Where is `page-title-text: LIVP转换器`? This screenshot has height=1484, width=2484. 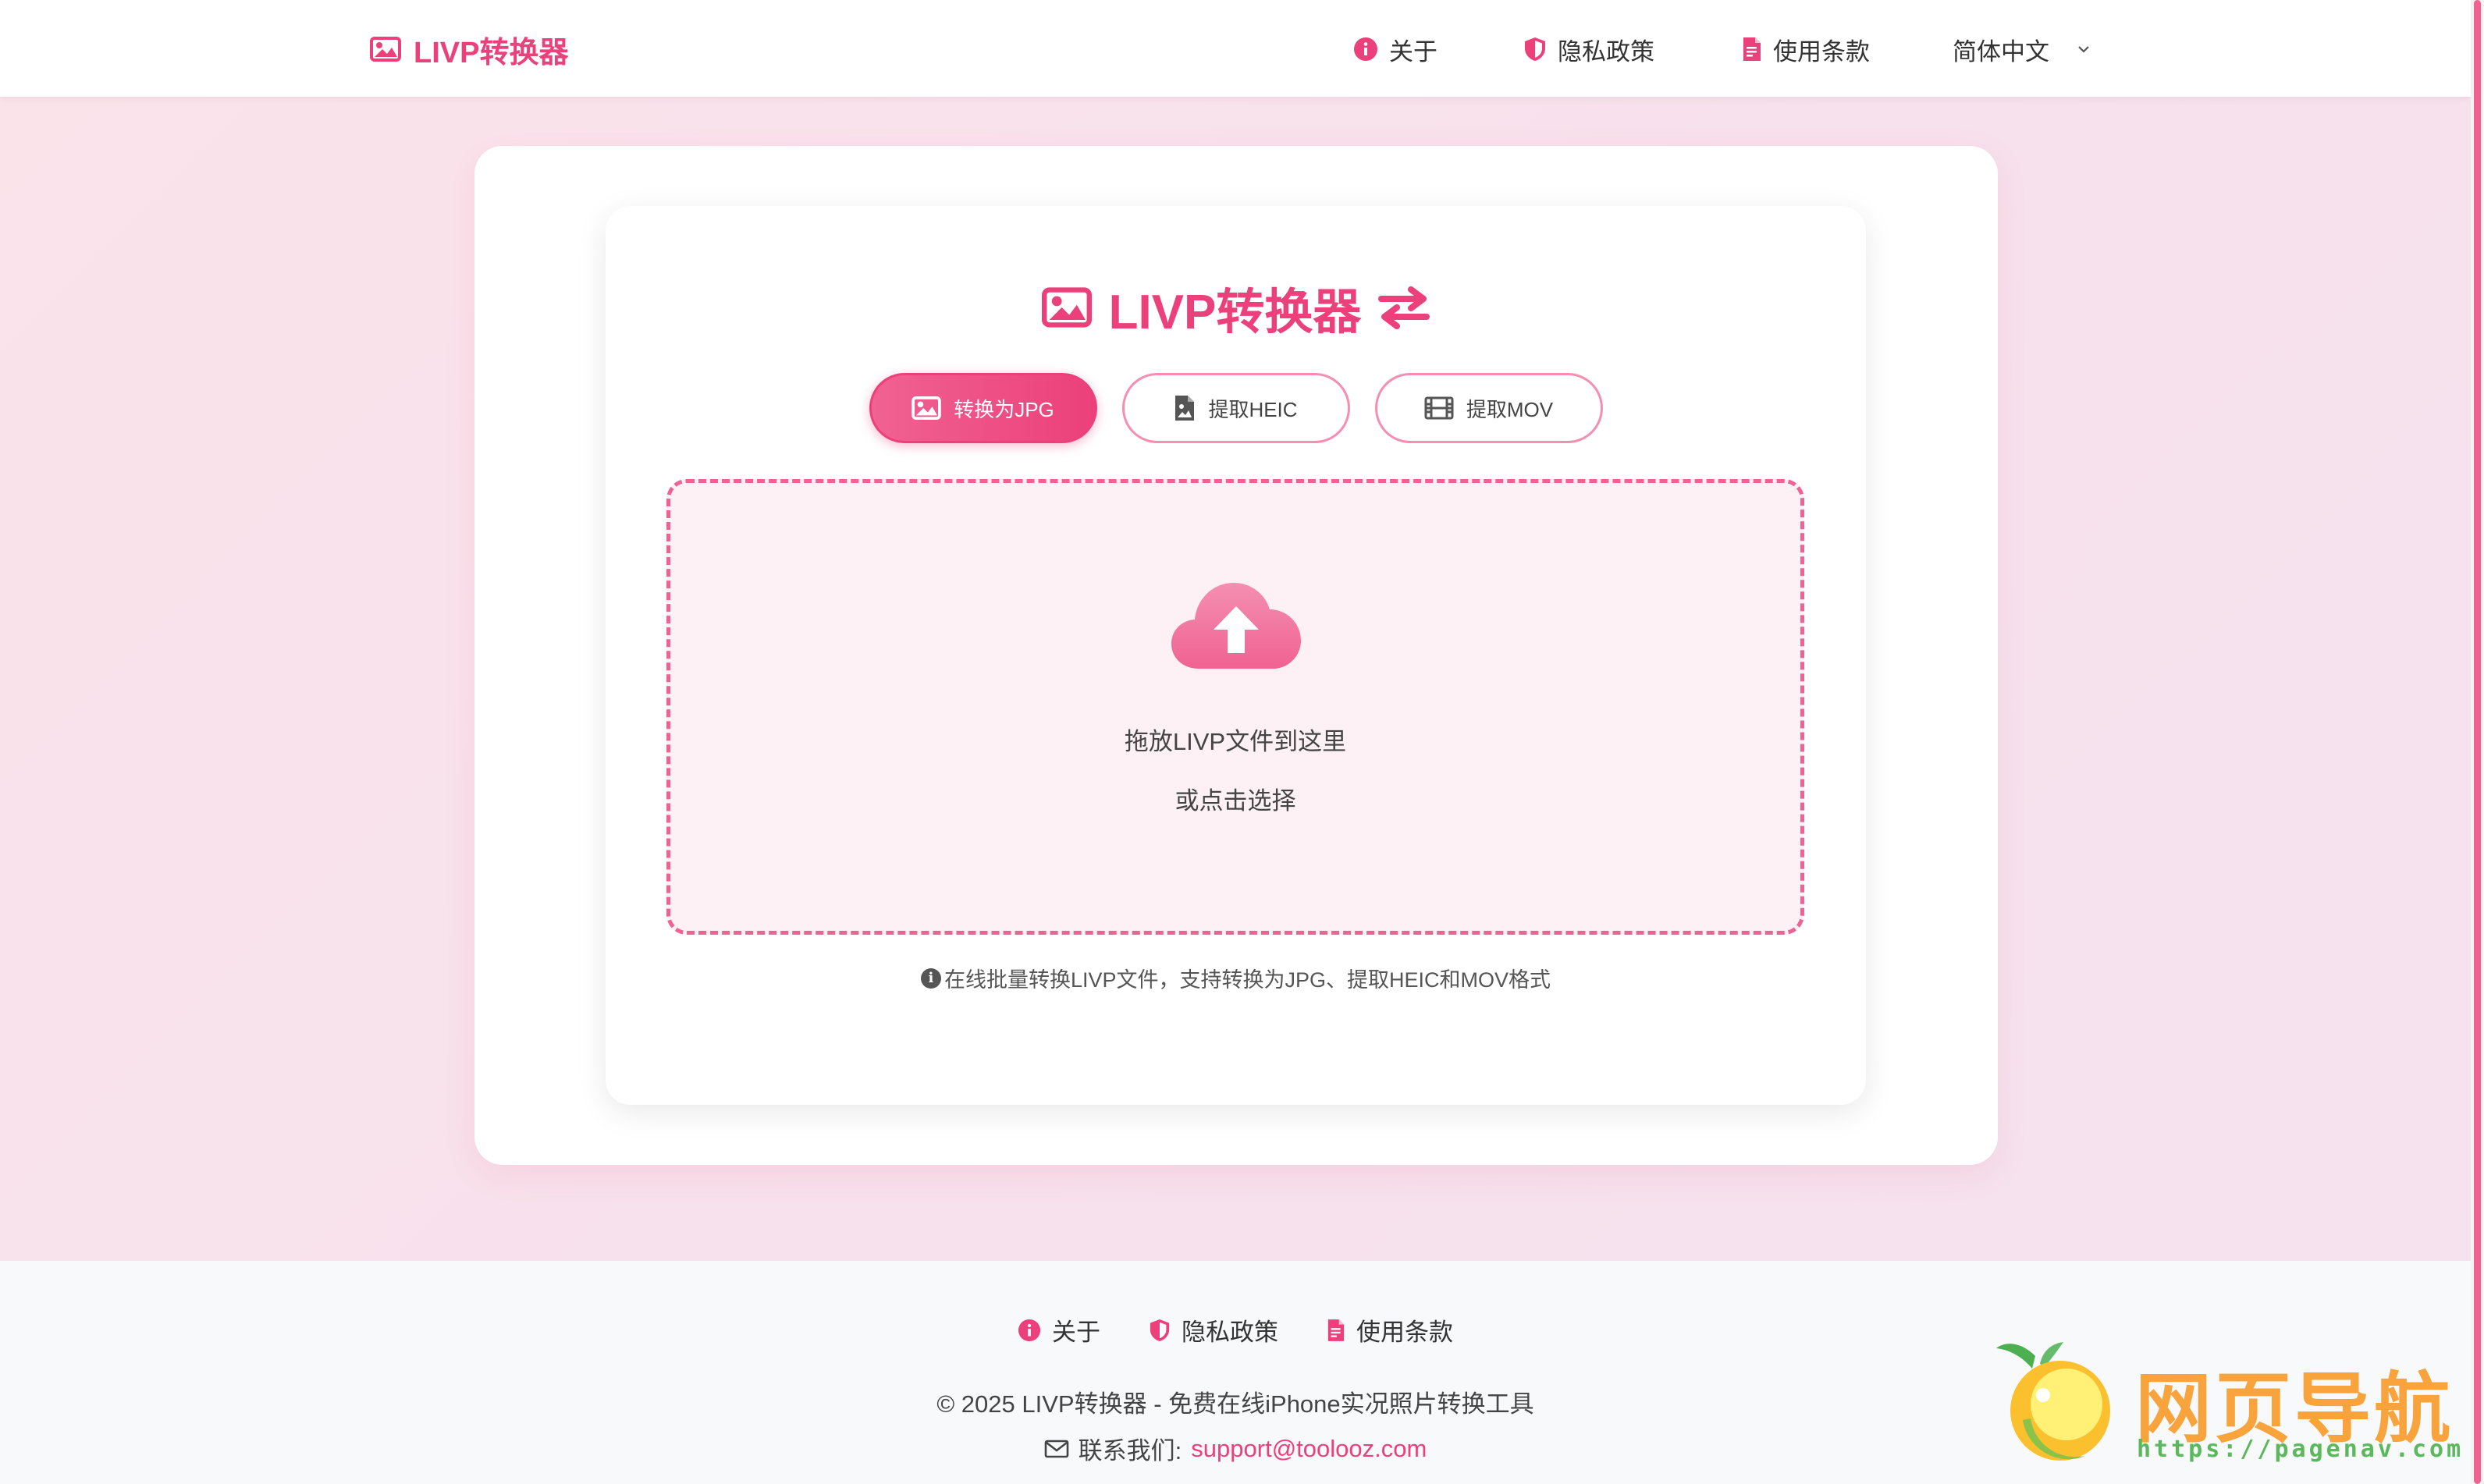
page-title-text: LIVP转换器 is located at coordinates (1235, 312).